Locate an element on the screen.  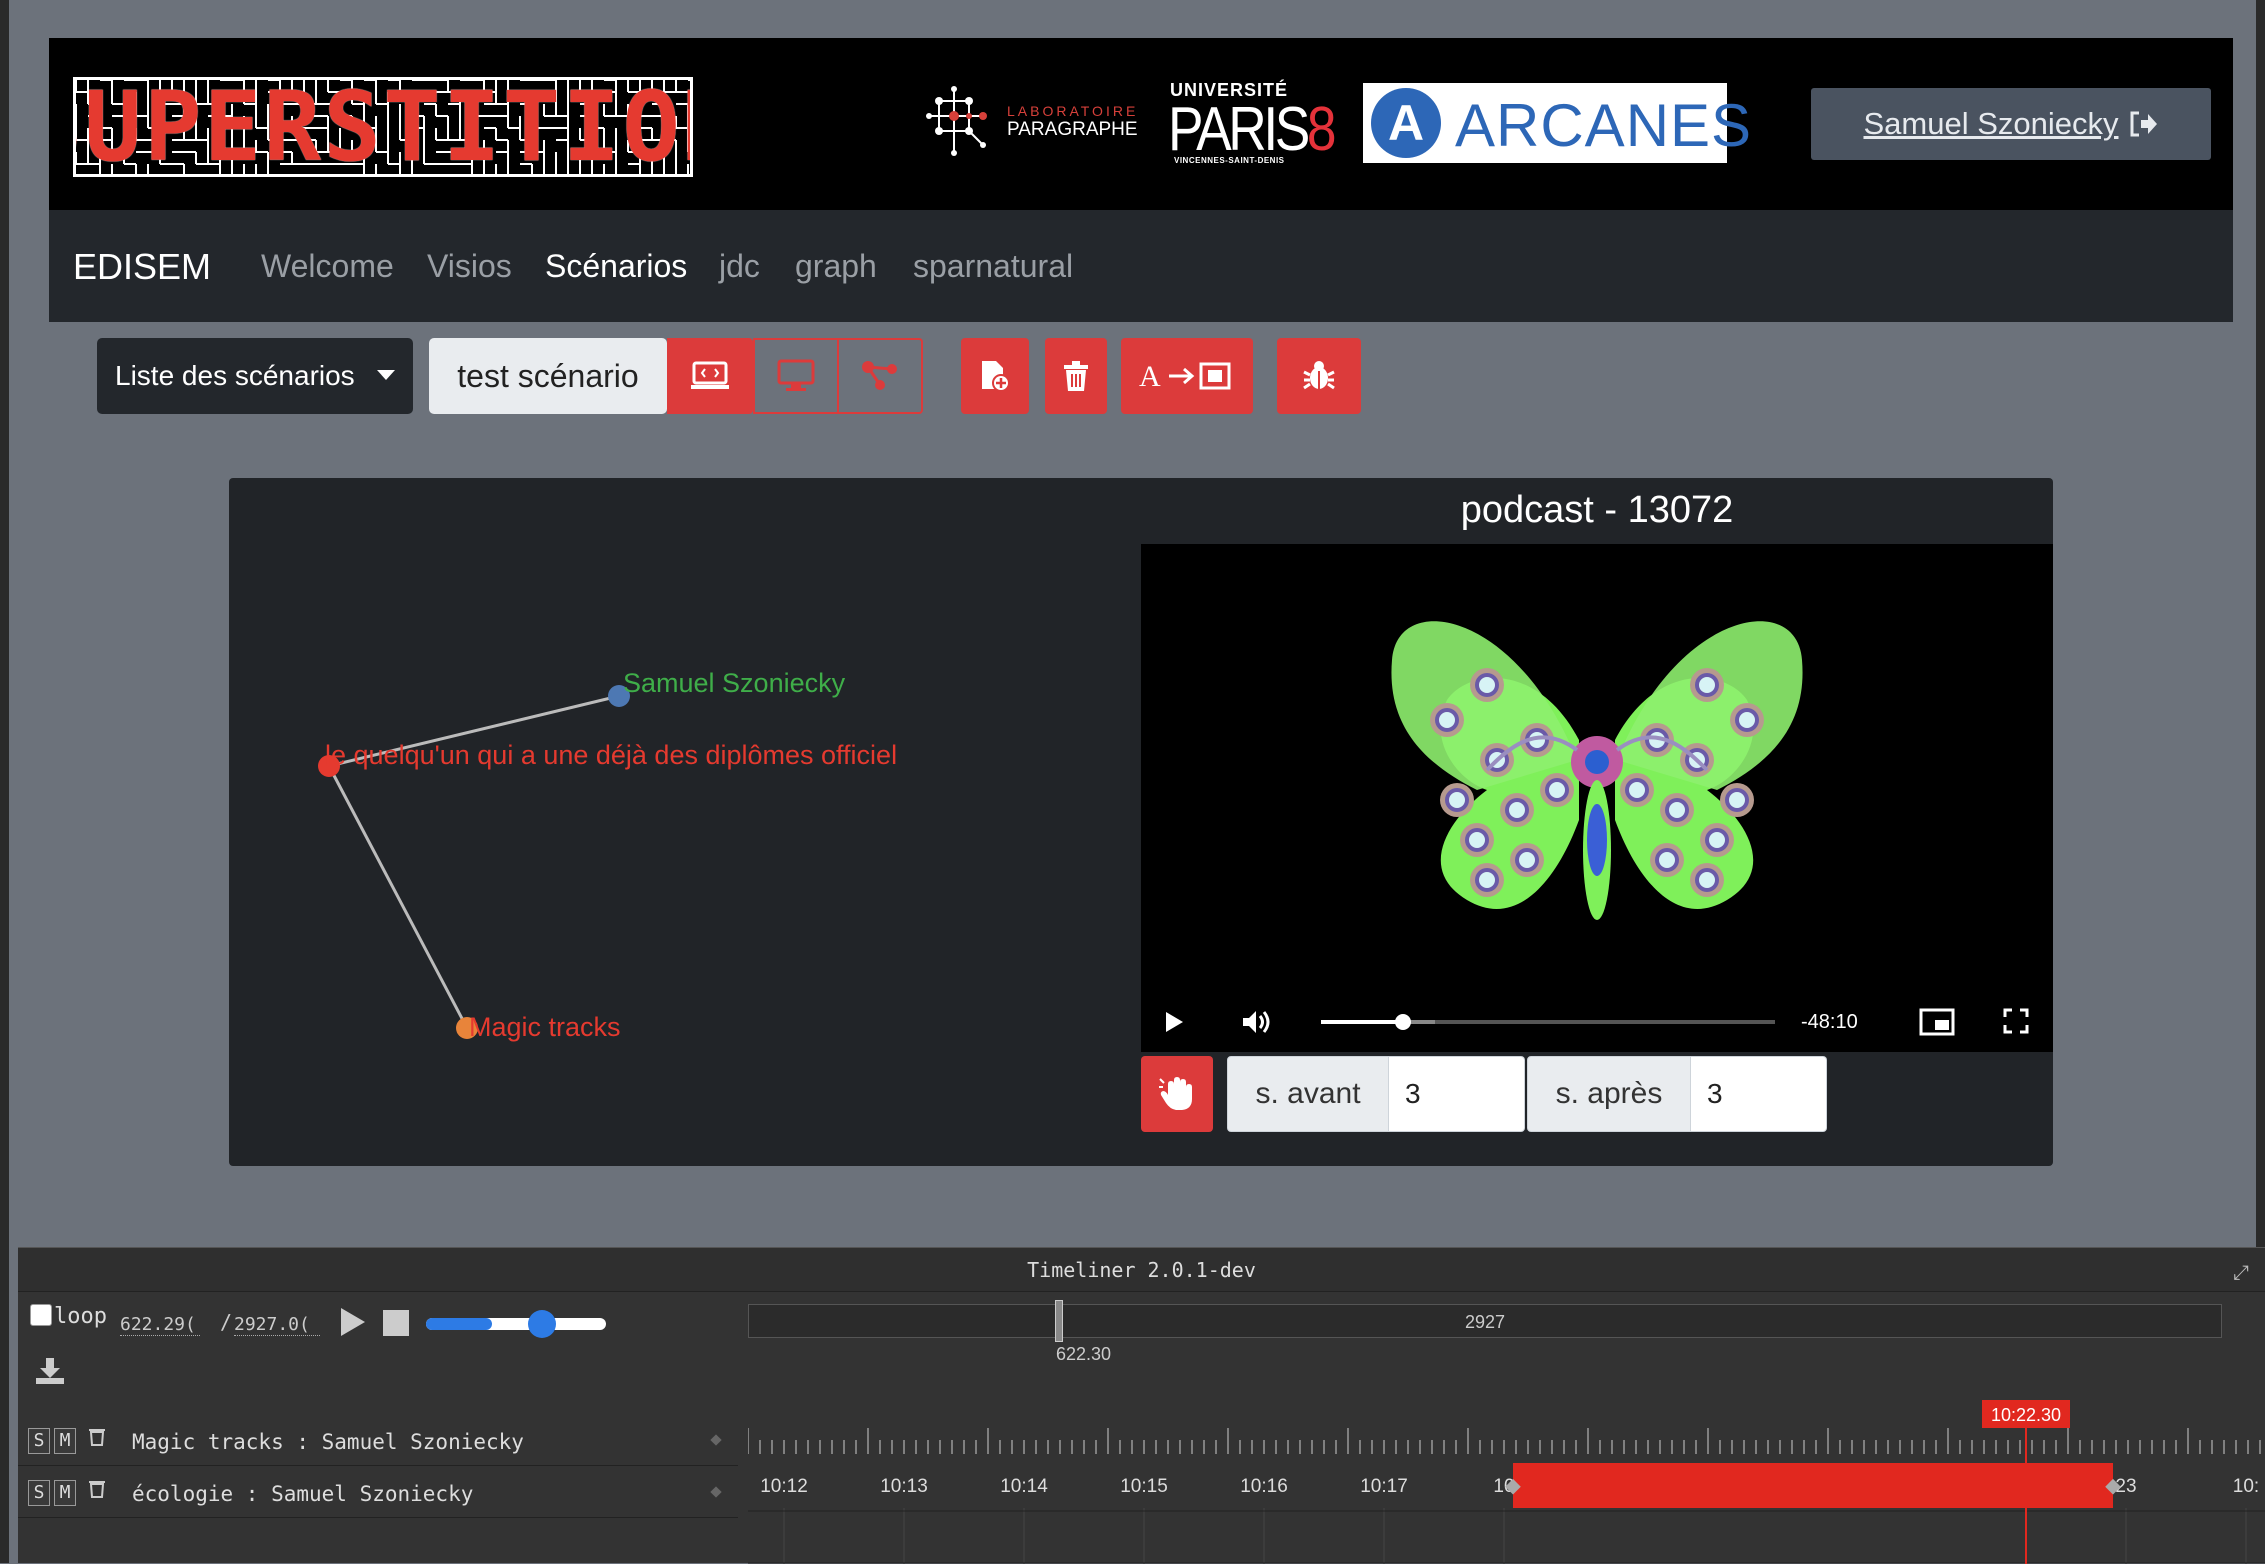
fullscreen-icon is located at coordinates (2016, 1021).